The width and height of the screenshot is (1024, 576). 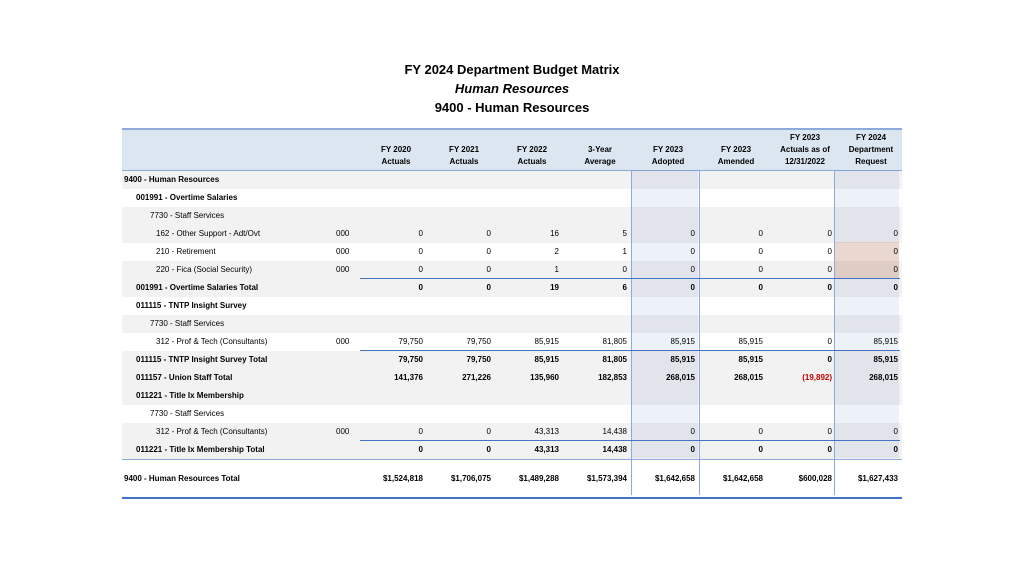 What do you see at coordinates (805, 161) in the screenshot?
I see `column-header-line: 12/31/2022` at bounding box center [805, 161].